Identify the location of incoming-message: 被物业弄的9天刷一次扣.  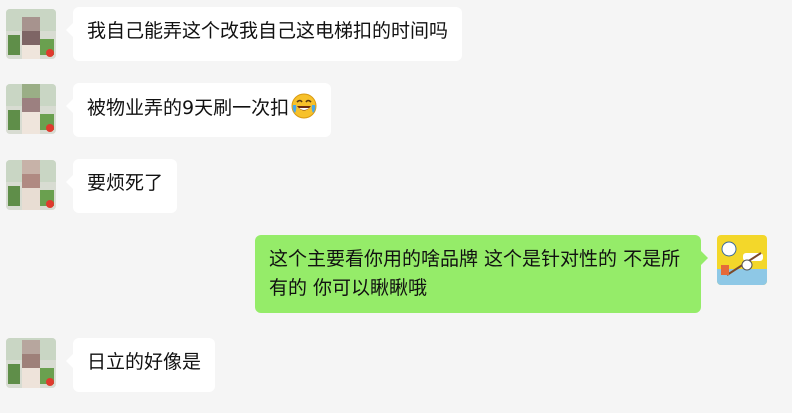
(198, 110).